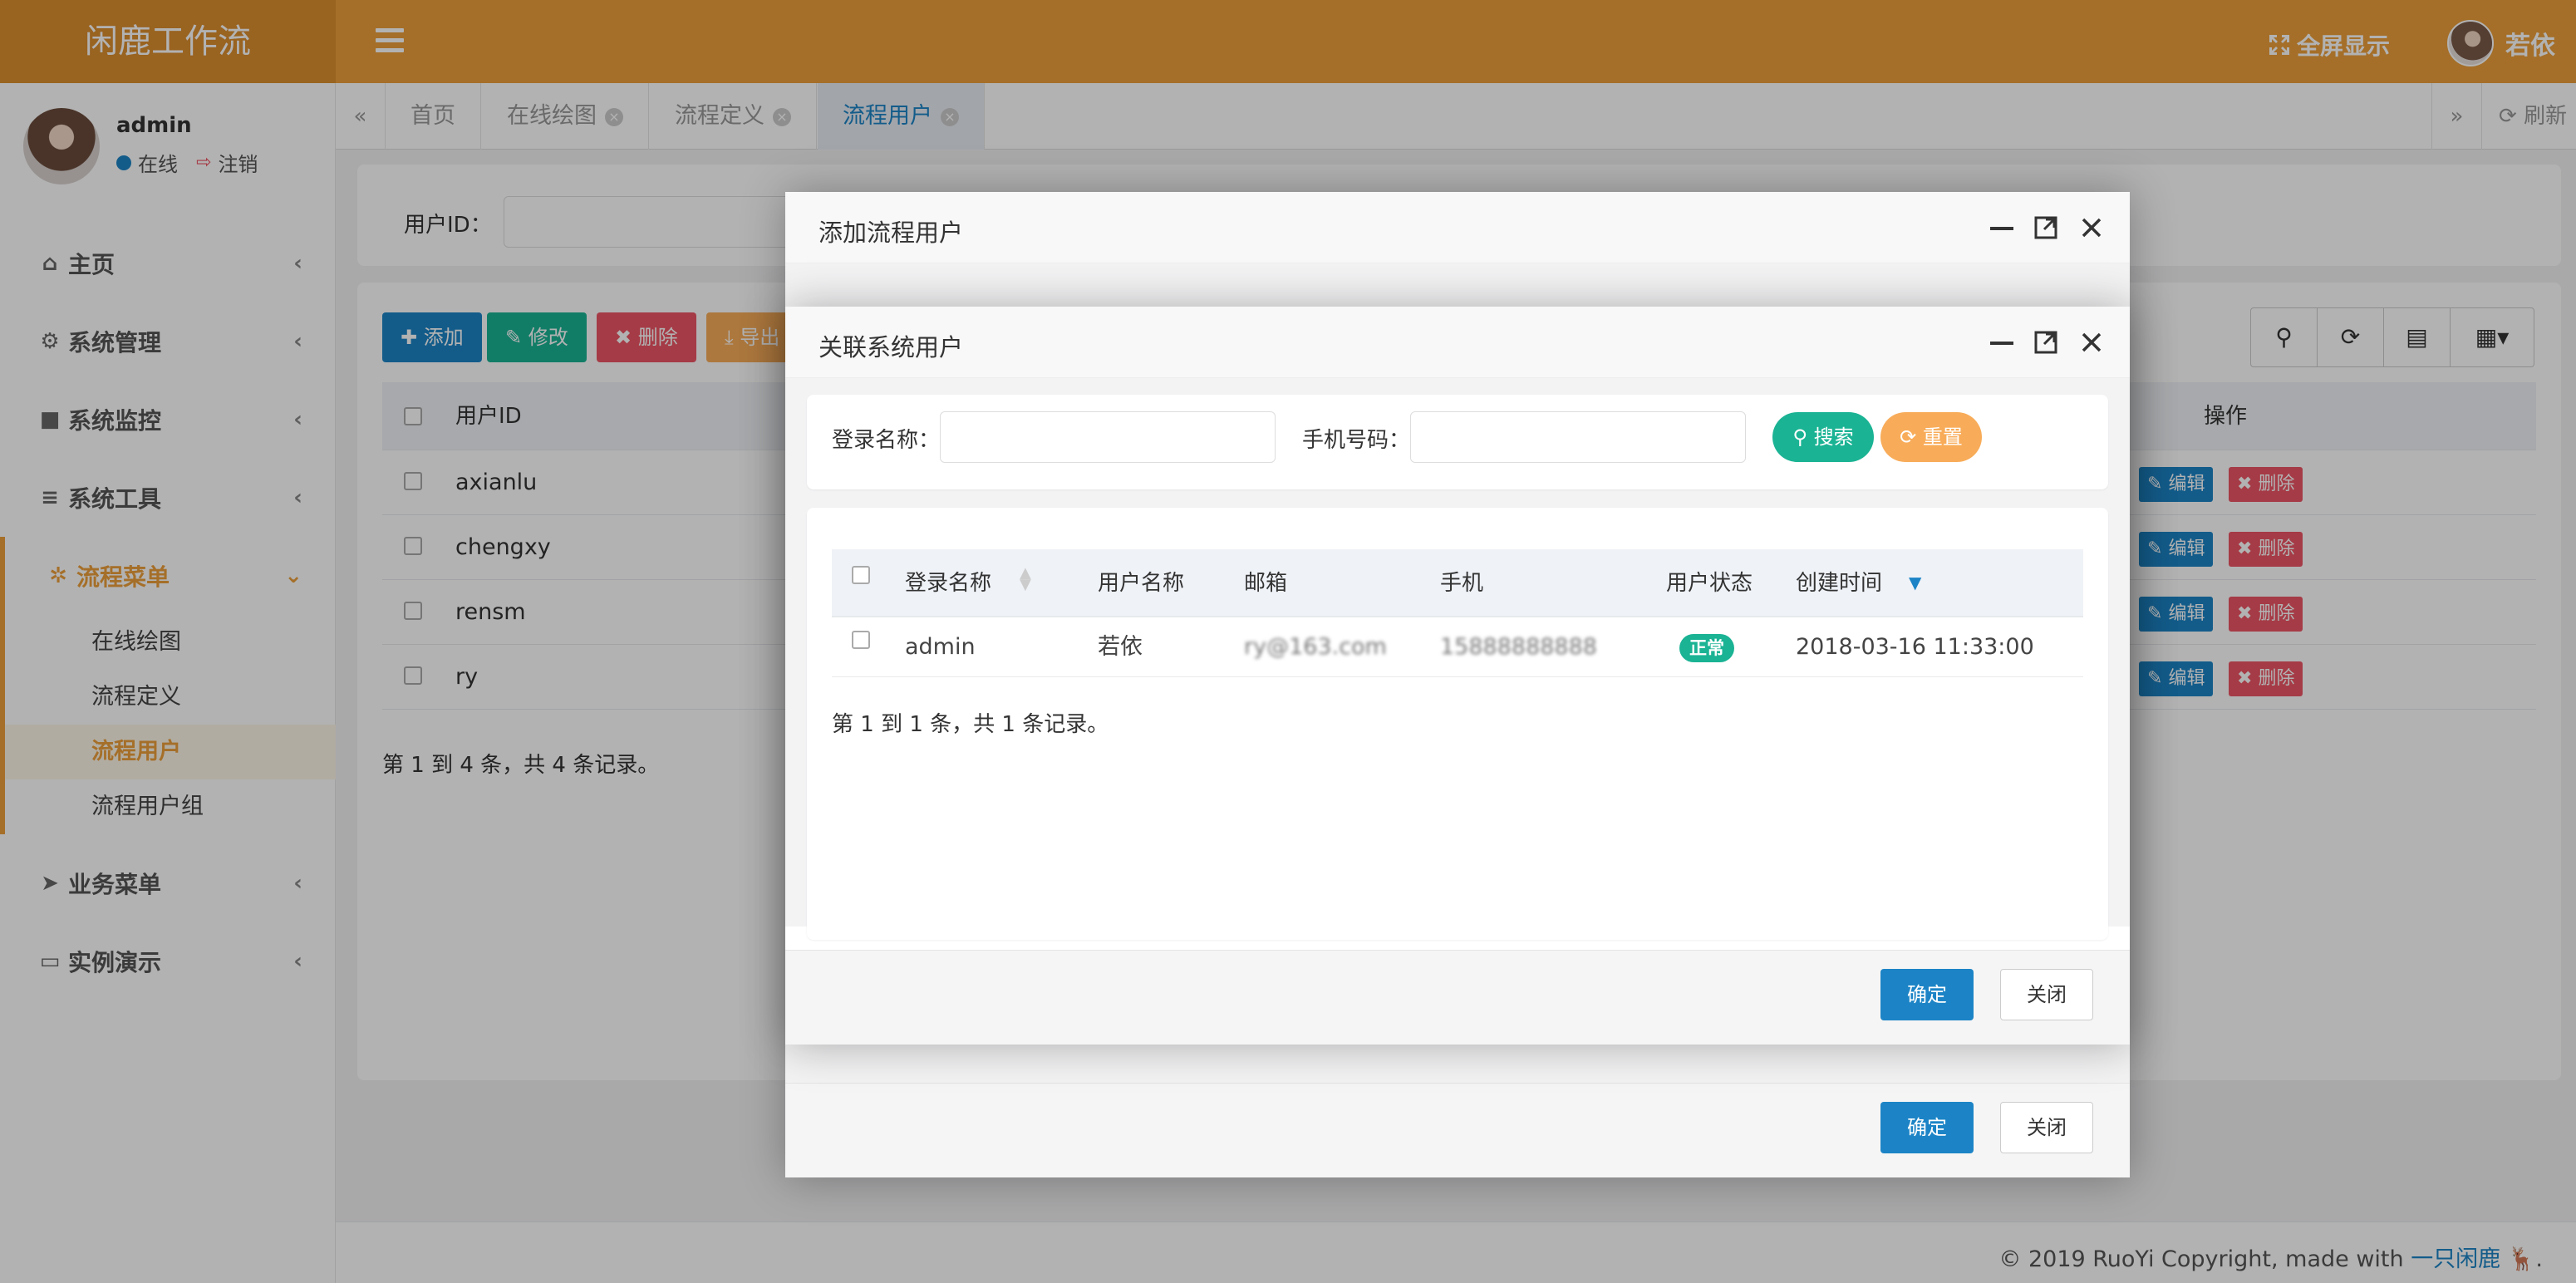  Describe the element at coordinates (1518, 647) in the screenshot. I see `cell-phone: 15888888888` at that location.